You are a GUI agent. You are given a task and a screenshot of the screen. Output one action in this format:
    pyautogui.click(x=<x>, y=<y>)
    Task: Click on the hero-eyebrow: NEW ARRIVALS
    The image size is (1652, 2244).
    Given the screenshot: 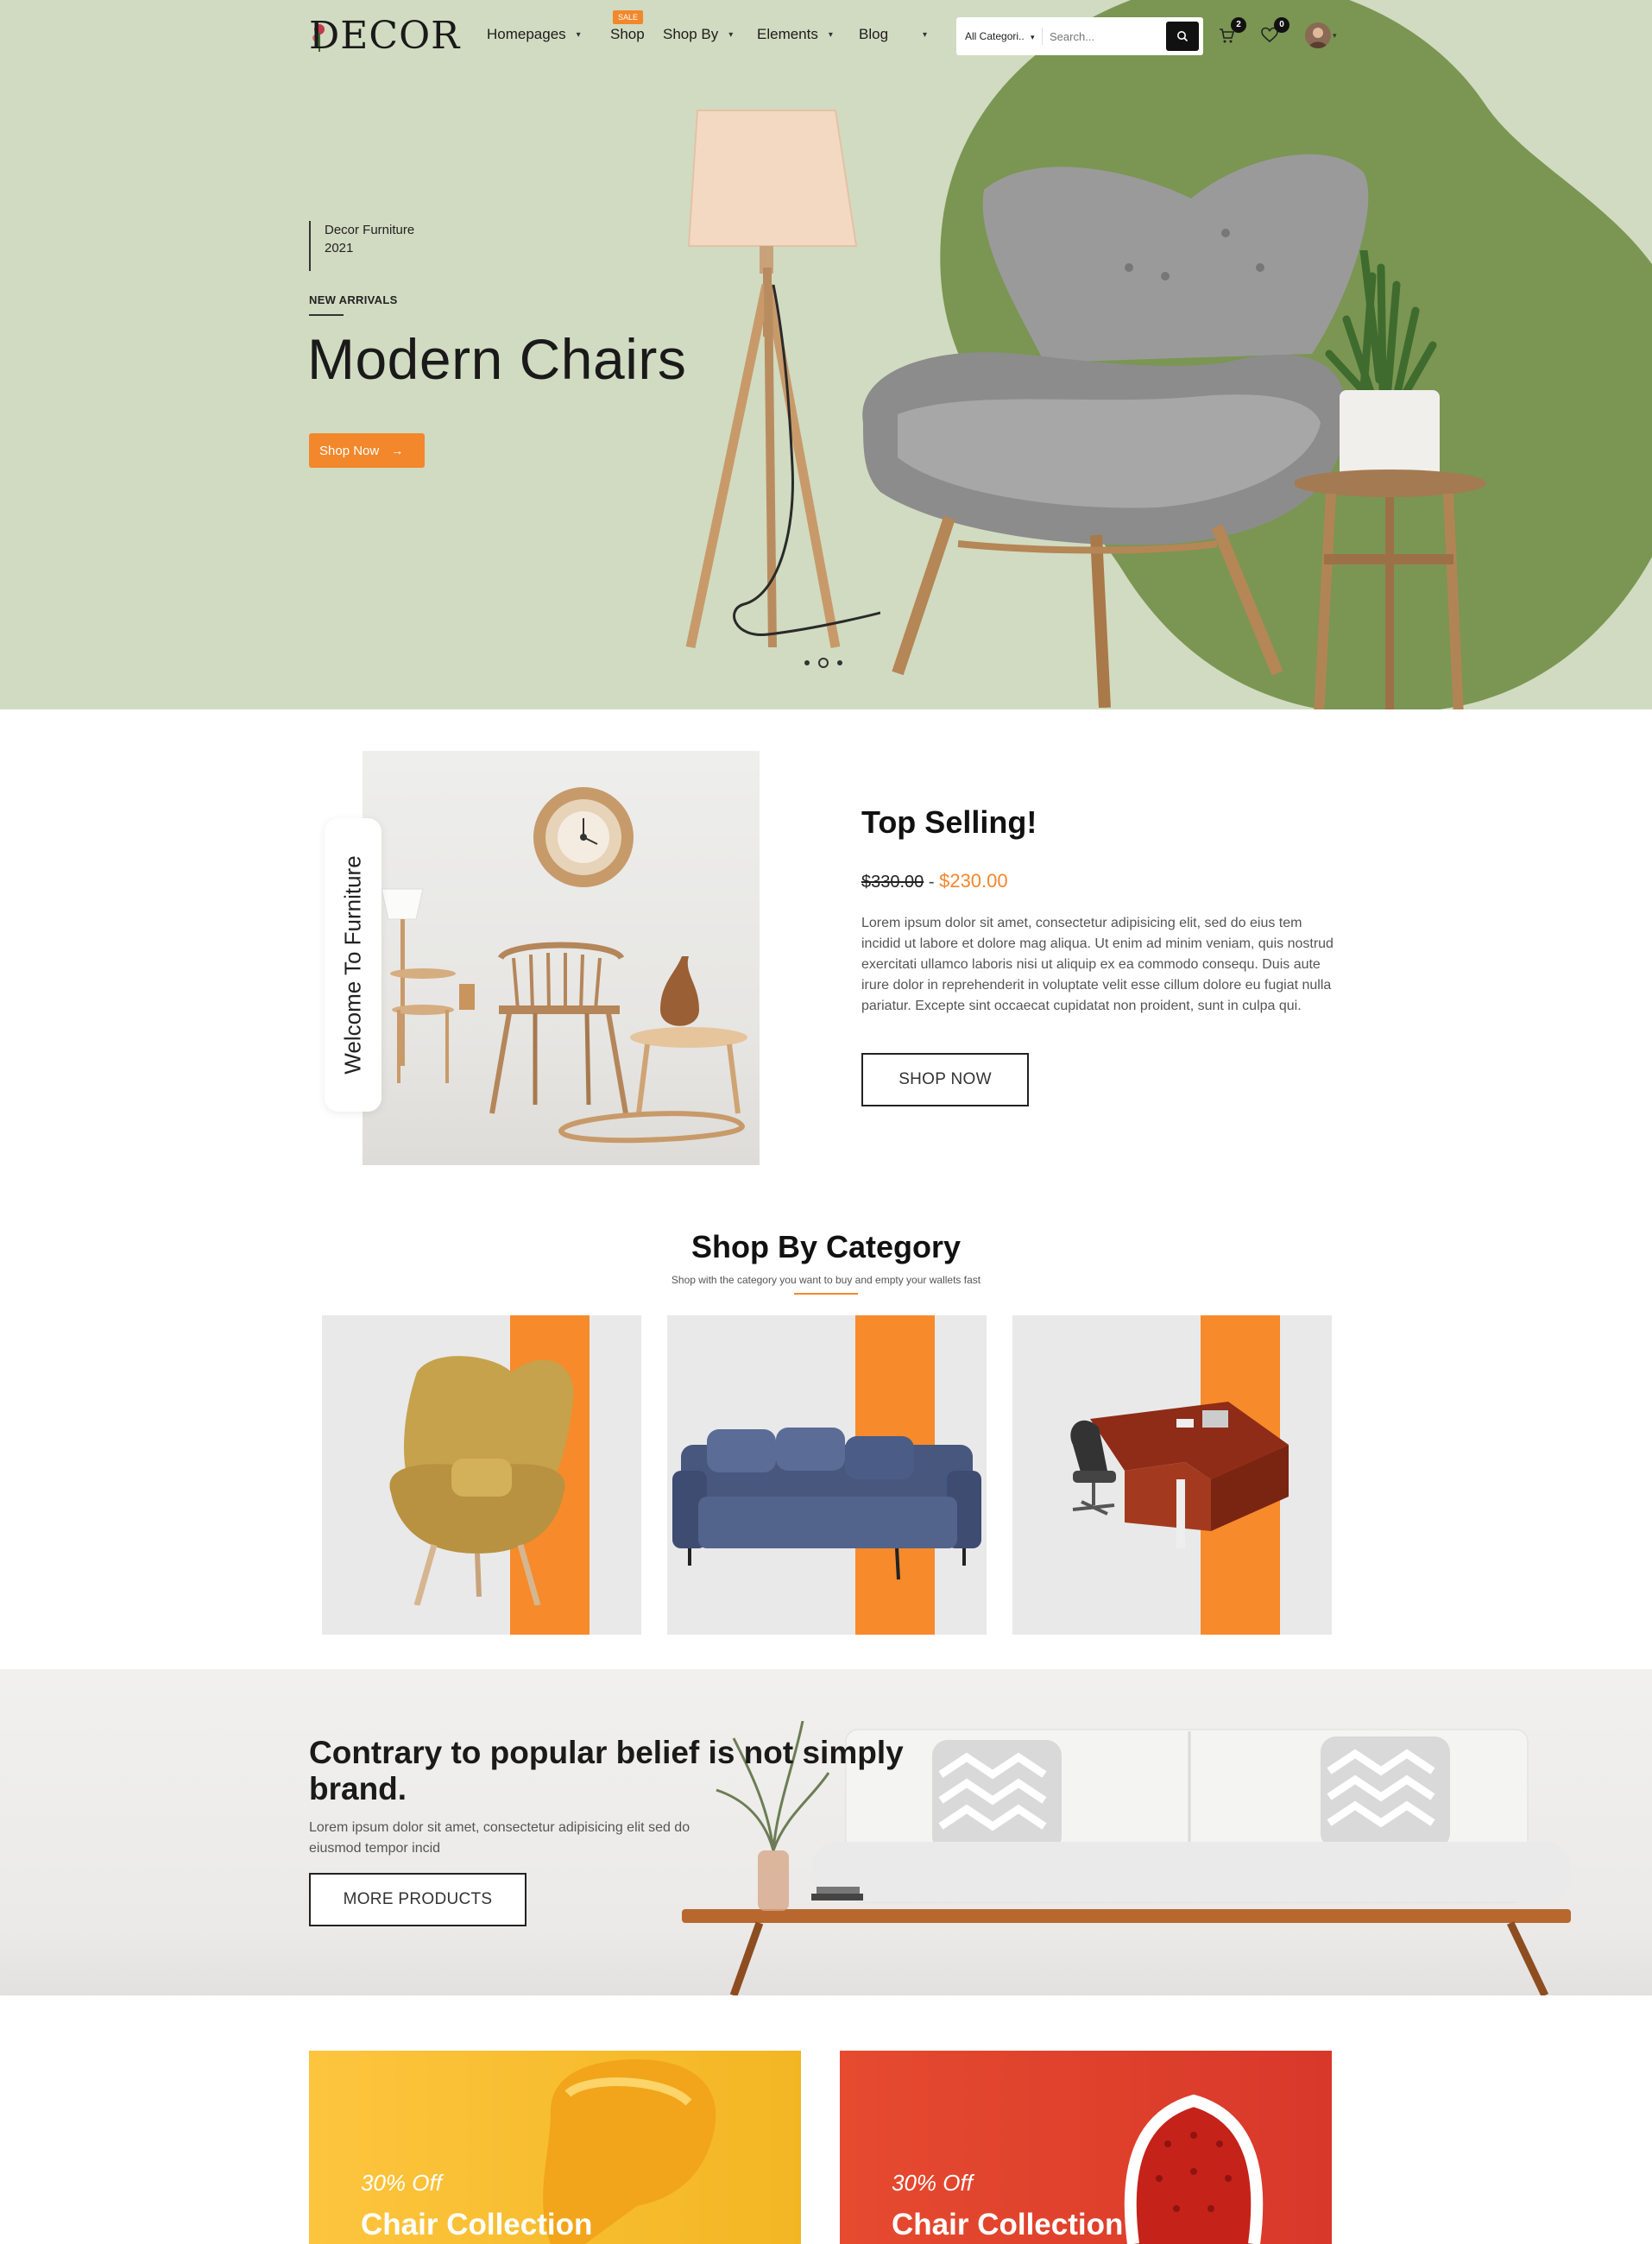 What is the action you would take?
    pyautogui.click(x=353, y=299)
    